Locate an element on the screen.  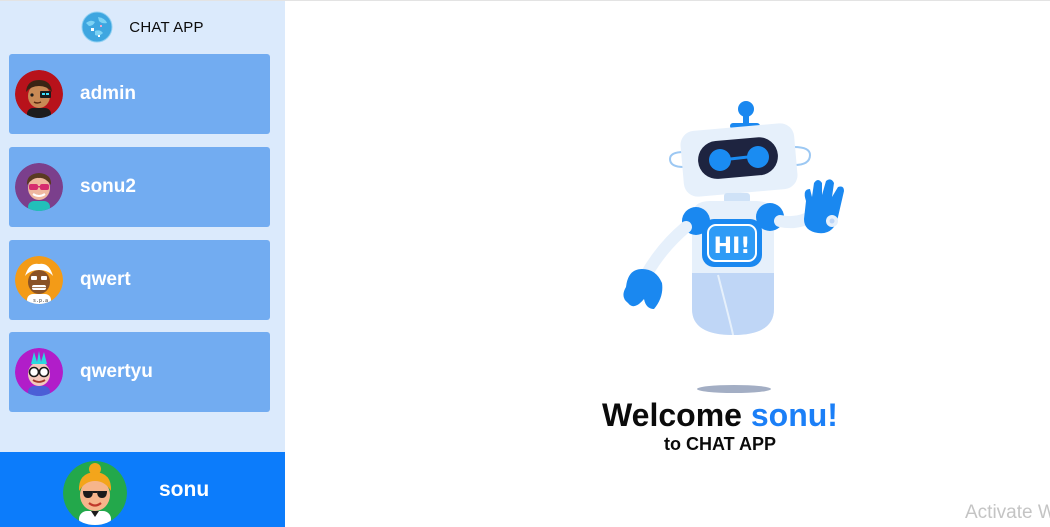
activation-watermark: Activate W is located at coordinates (1007, 512).